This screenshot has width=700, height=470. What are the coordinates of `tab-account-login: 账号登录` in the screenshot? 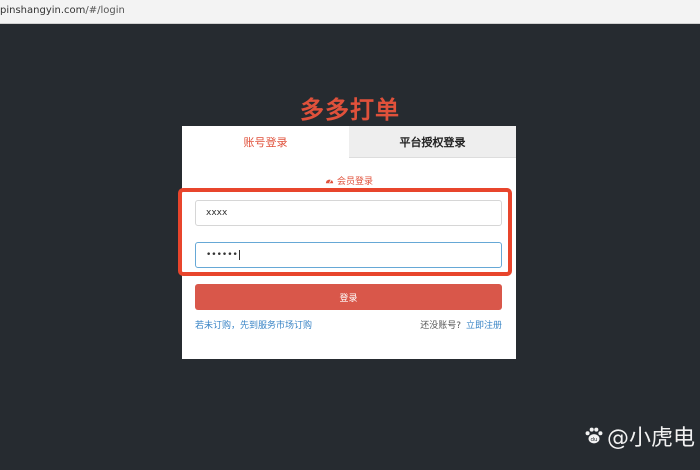 It's located at (265, 142).